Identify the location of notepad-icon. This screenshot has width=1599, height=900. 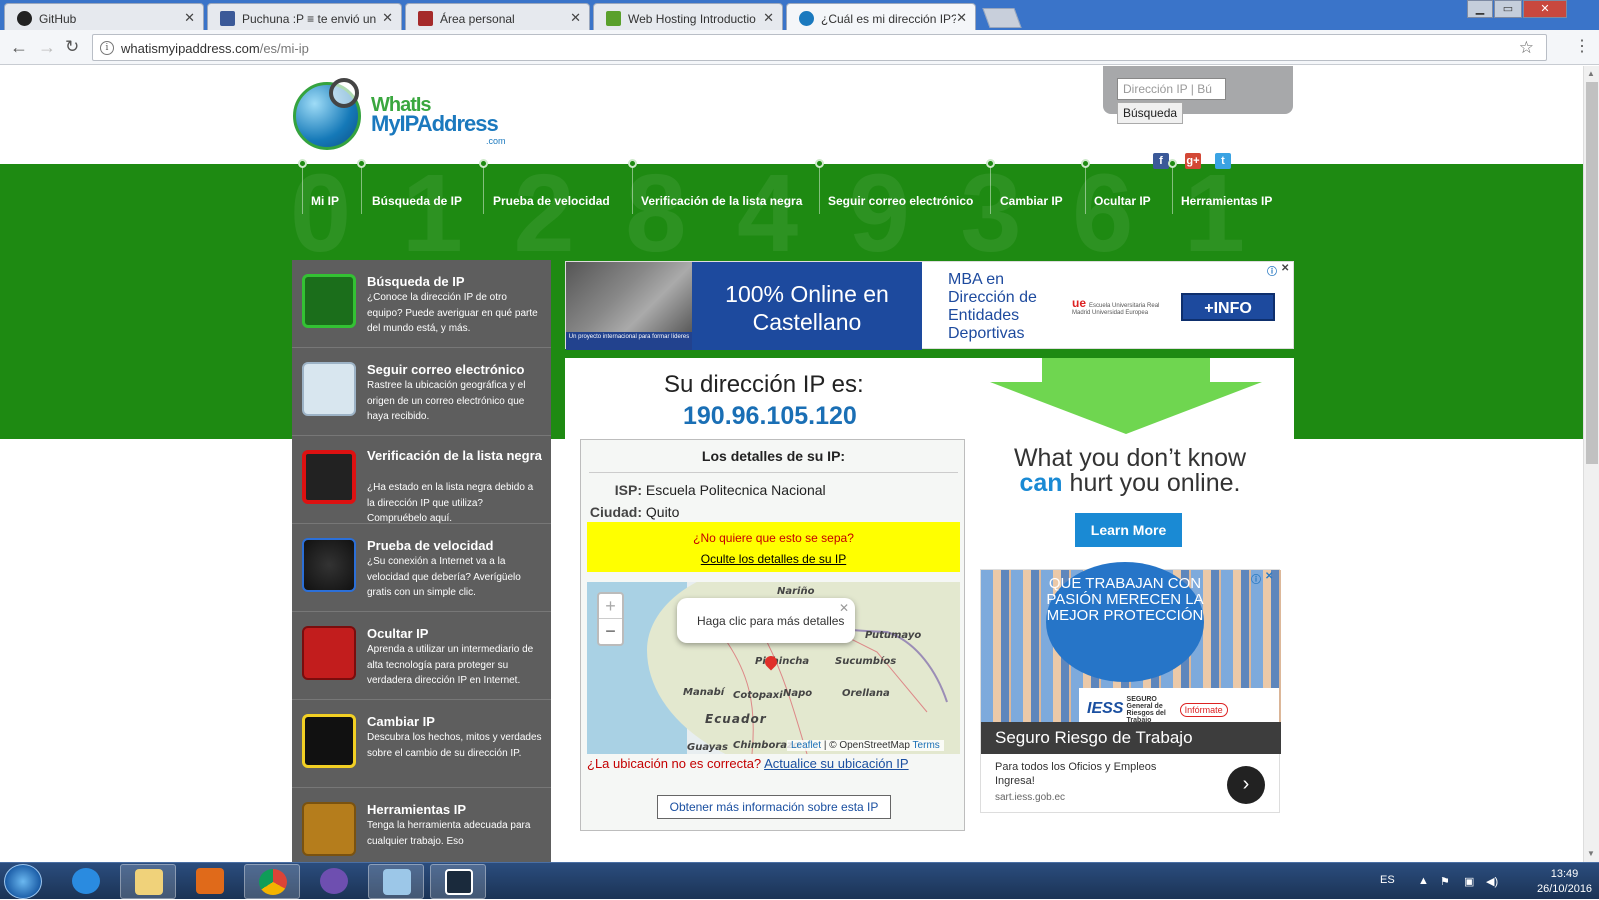
(397, 882).